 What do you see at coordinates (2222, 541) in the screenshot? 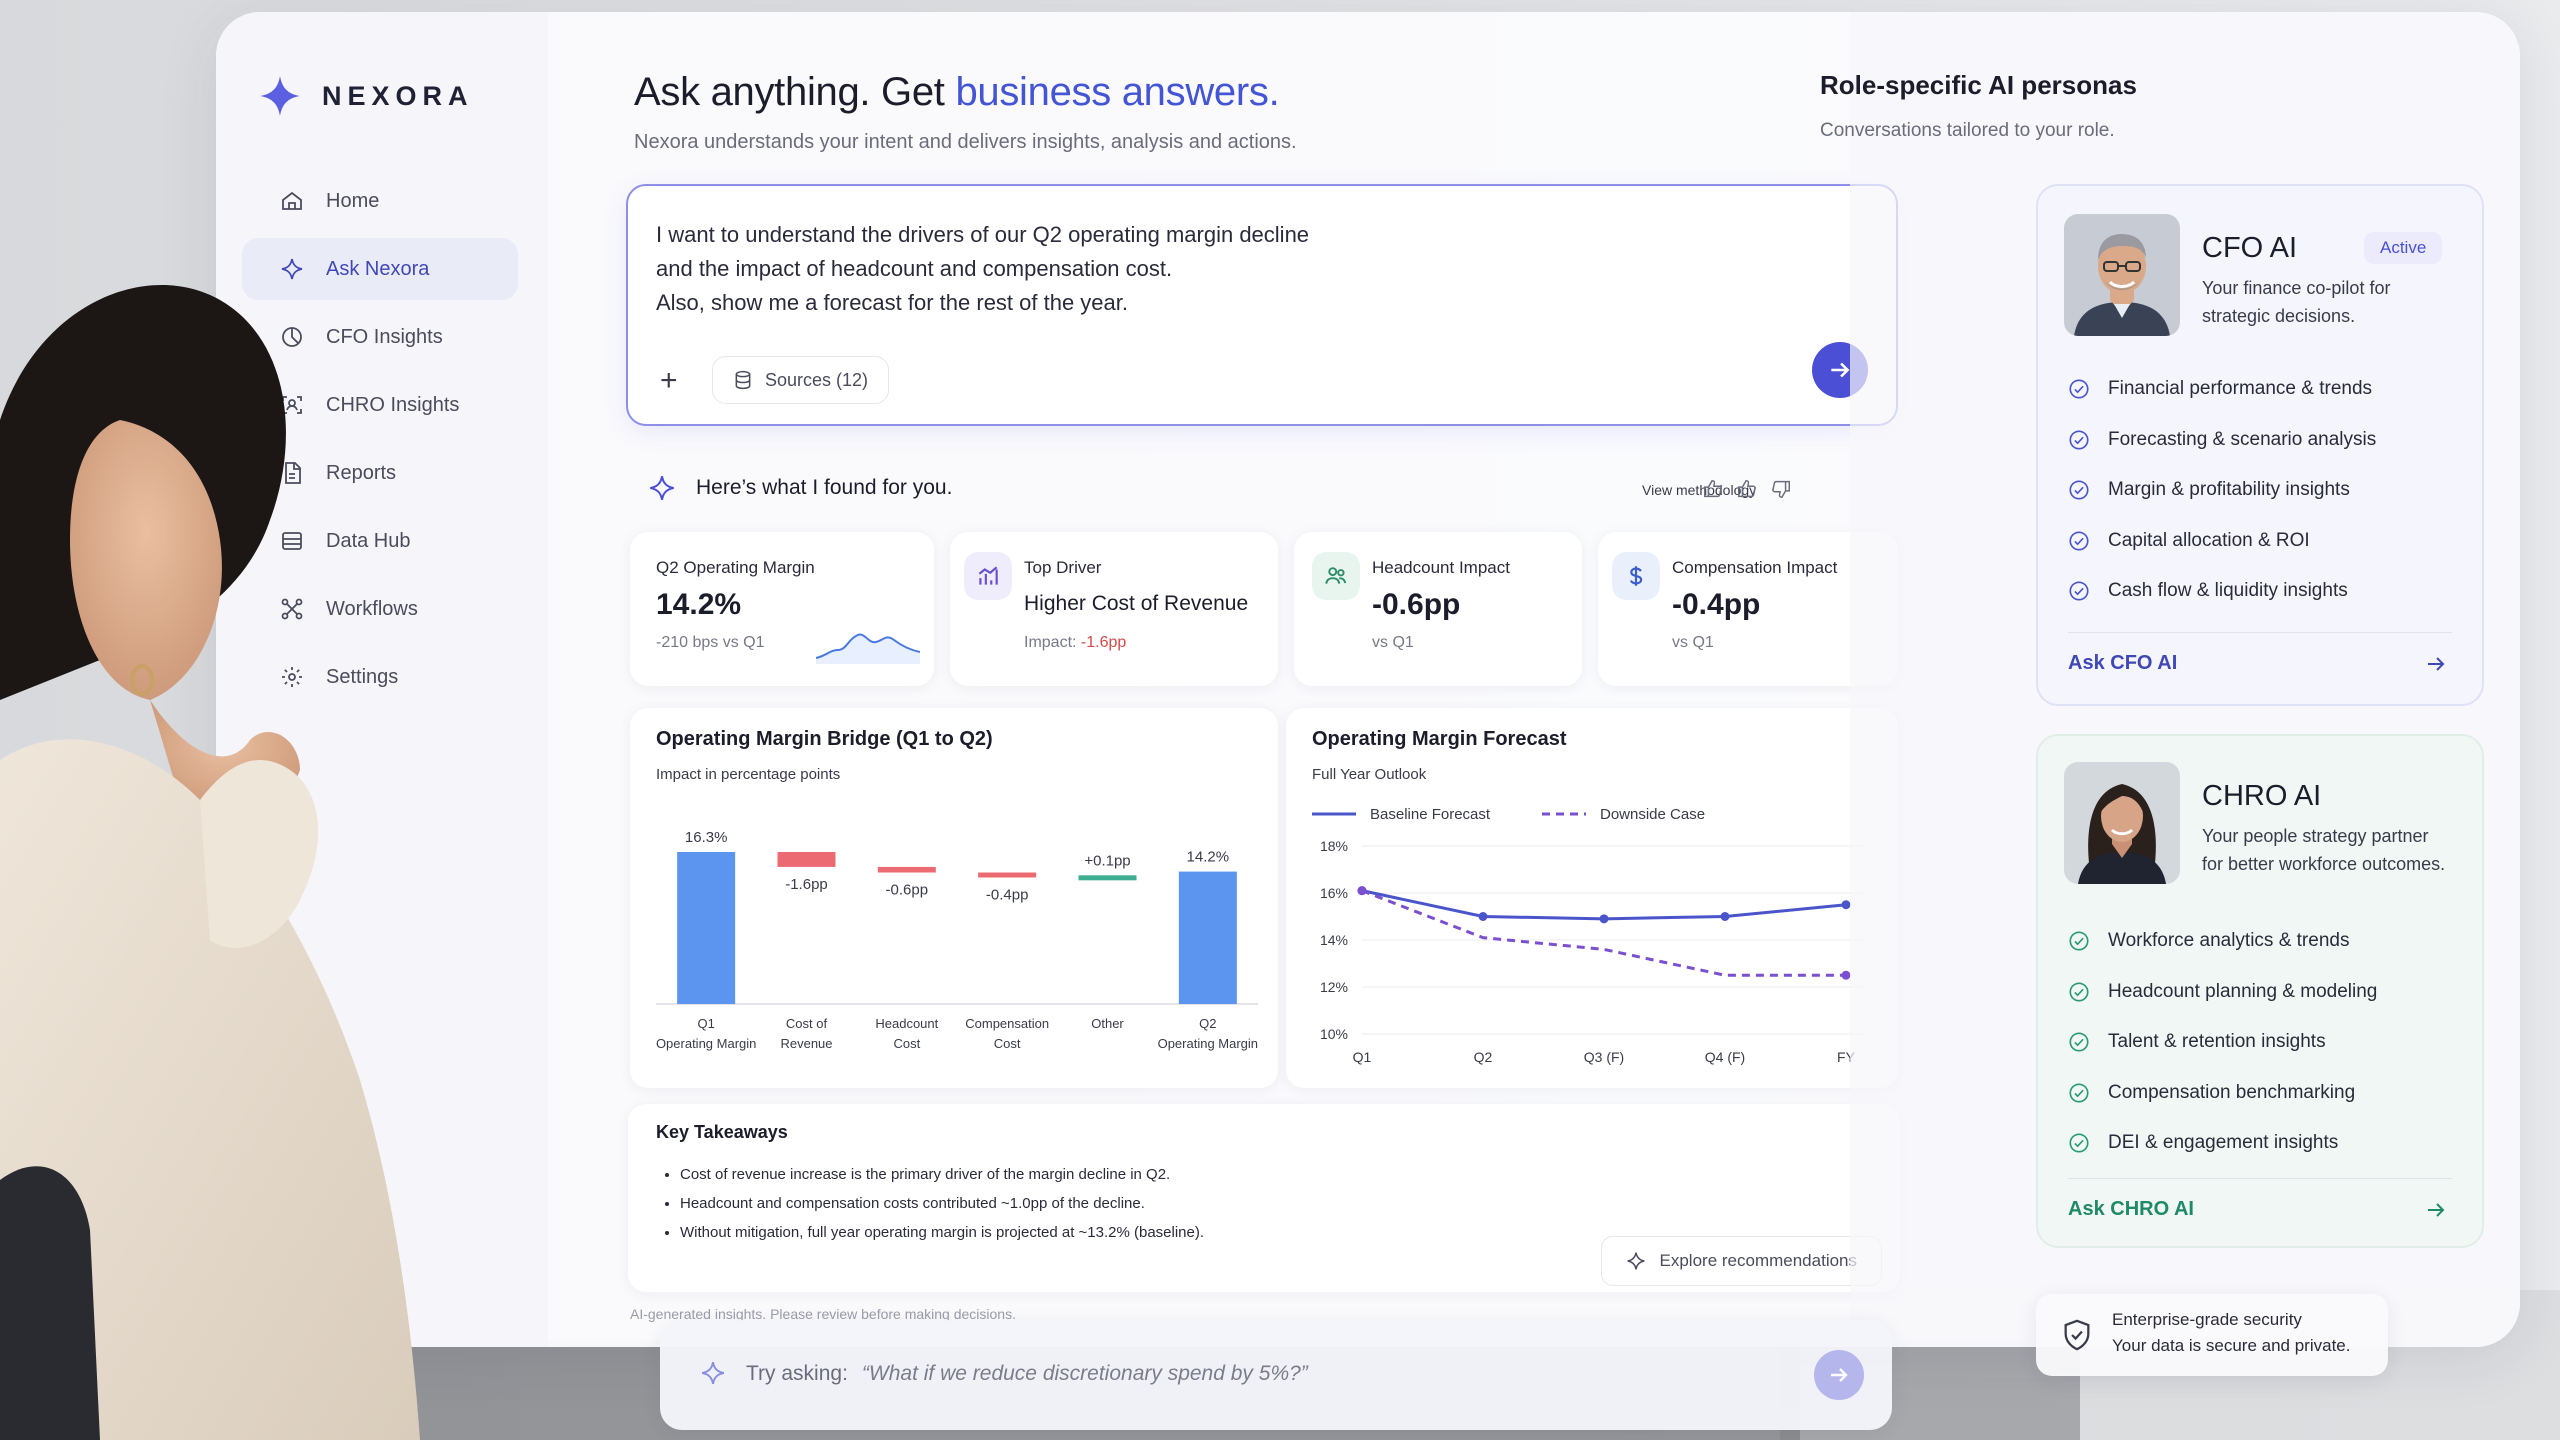
I see `feature-item: Capital allocation & ROI` at bounding box center [2222, 541].